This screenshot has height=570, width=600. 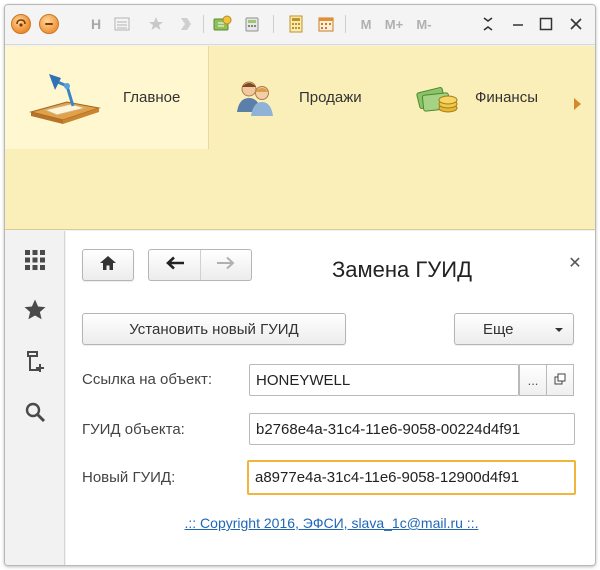 I want to click on home-button, so click(x=108, y=265).